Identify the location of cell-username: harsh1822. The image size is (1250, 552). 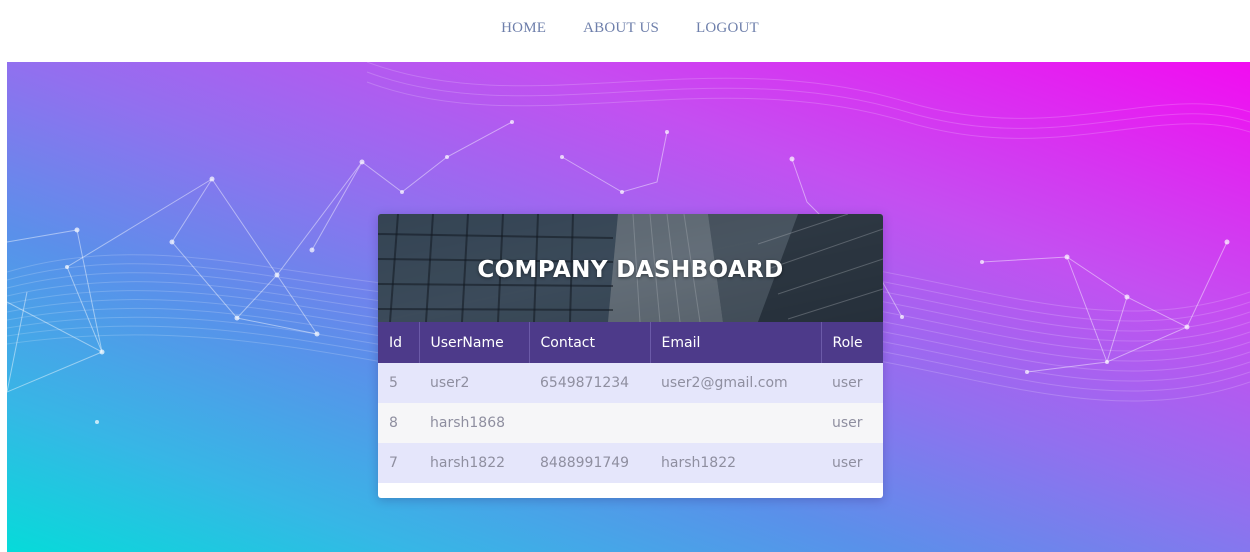
(474, 463).